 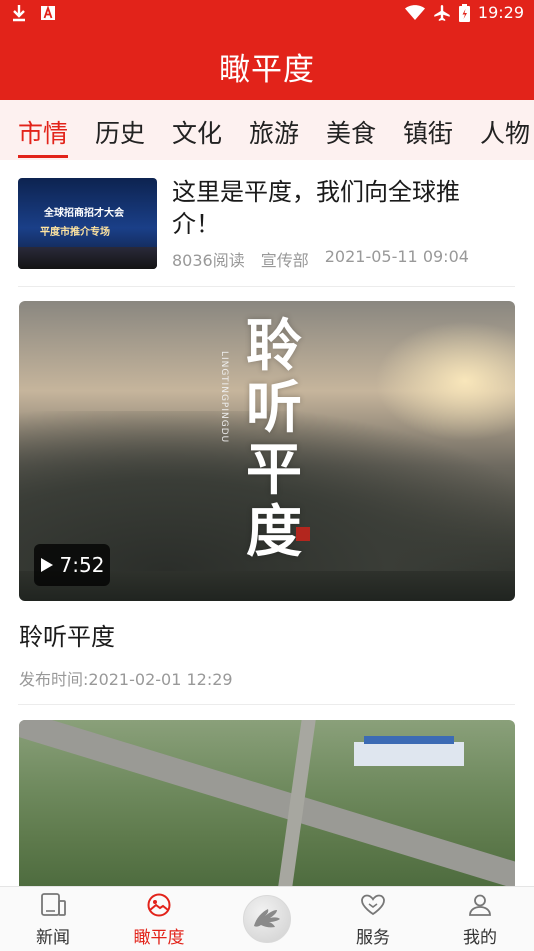 I want to click on landscape-circle-icon, so click(x=159, y=905).